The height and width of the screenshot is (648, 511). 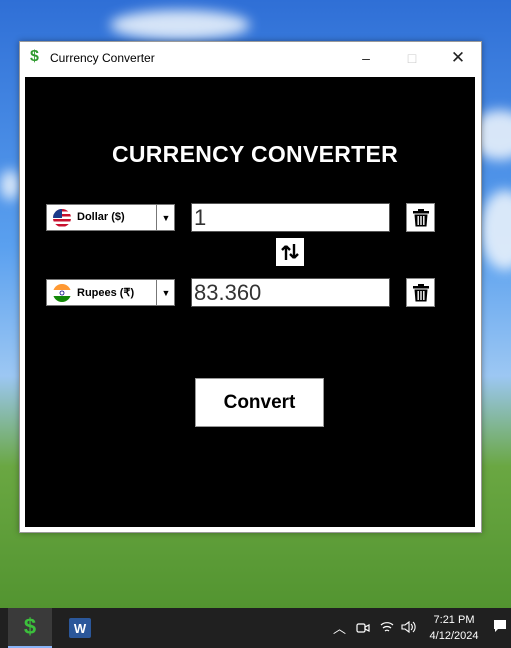 What do you see at coordinates (102, 58) in the screenshot?
I see `window-title: Currency Converter` at bounding box center [102, 58].